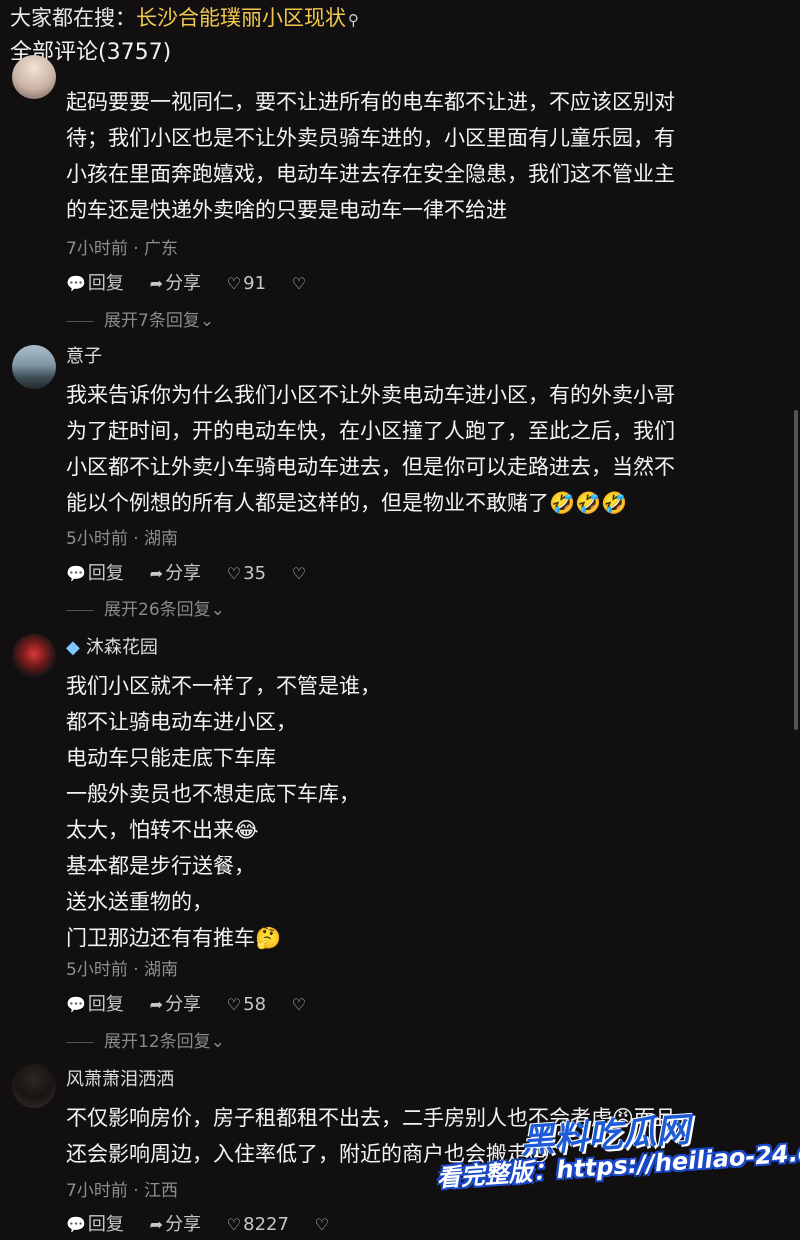  Describe the element at coordinates (241, 18) in the screenshot. I see `search-keyword-link: 长沙合能璞丽小区现状` at that location.